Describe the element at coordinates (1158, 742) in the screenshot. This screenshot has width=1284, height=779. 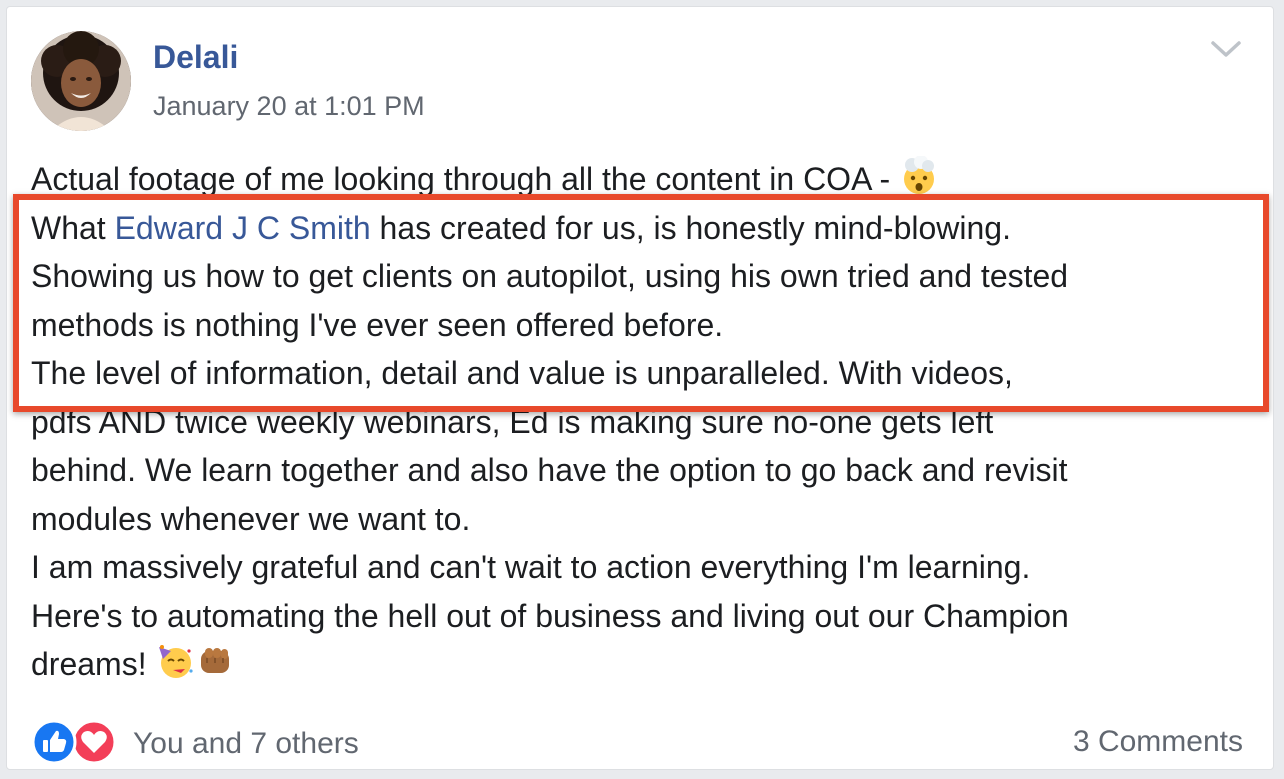
I see `comments-count: 3 Comments` at that location.